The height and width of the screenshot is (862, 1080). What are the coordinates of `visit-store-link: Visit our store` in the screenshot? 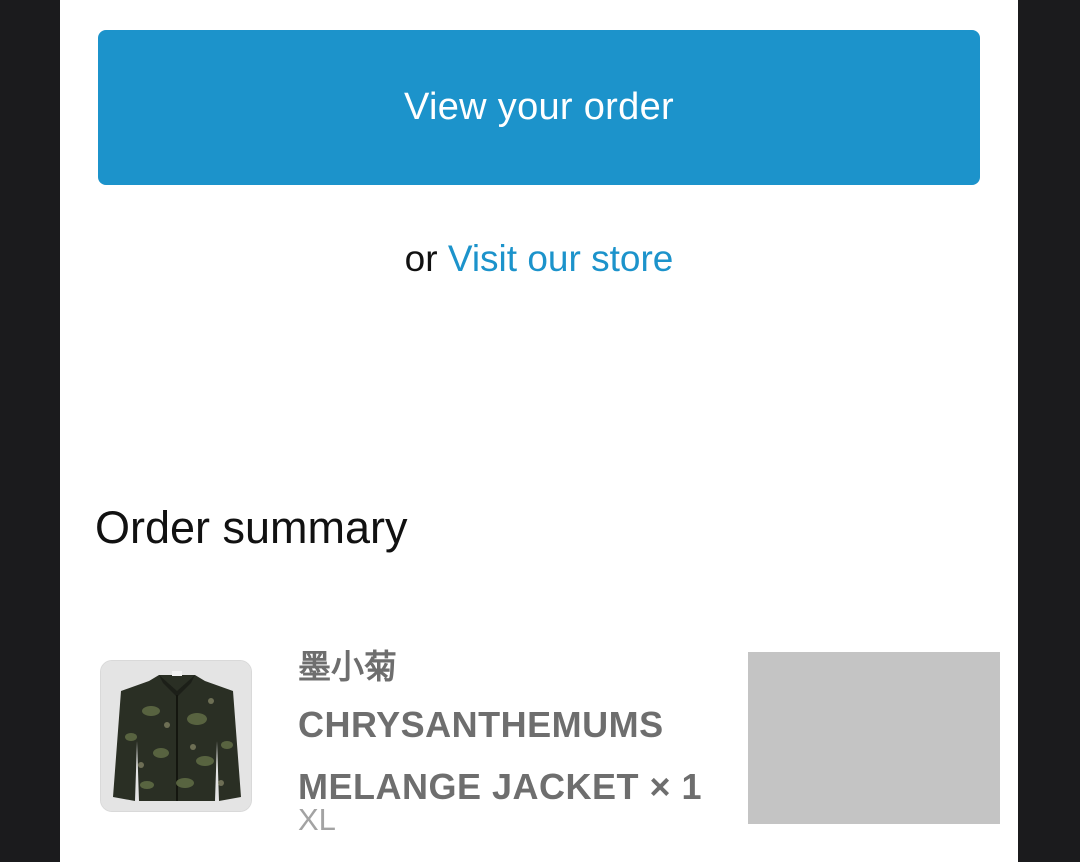 It's located at (561, 258).